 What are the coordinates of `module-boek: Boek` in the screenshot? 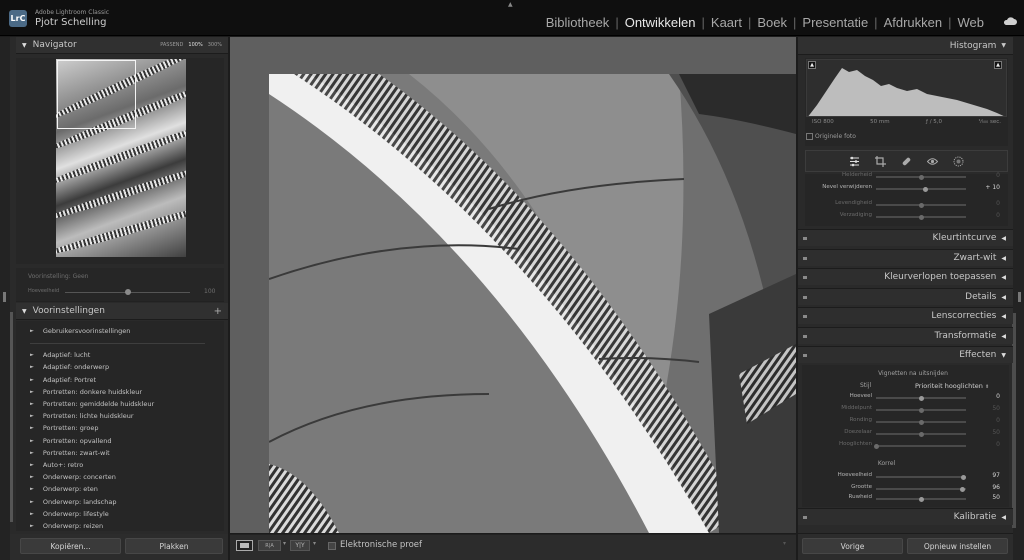 It's located at (772, 22).